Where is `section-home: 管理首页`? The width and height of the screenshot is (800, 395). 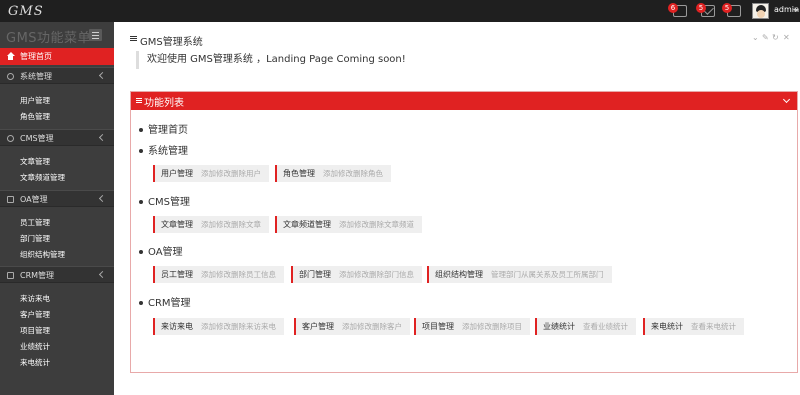
section-home: 管理首页 is located at coordinates (163, 128).